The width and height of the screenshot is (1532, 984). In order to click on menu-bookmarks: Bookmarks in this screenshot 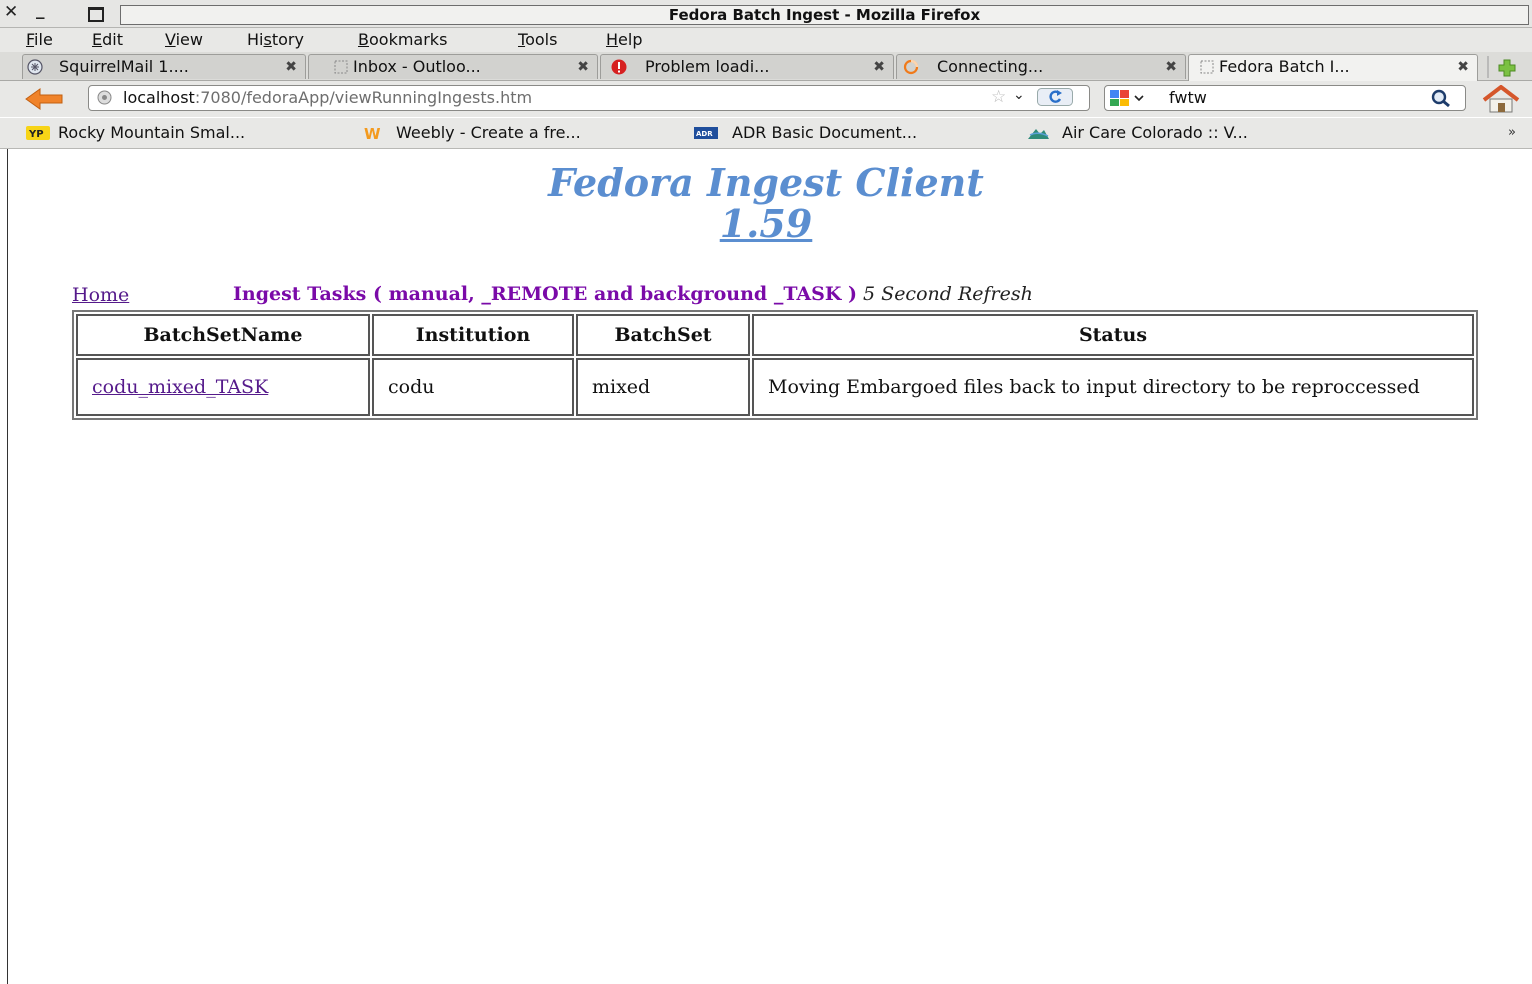, I will do `click(402, 40)`.